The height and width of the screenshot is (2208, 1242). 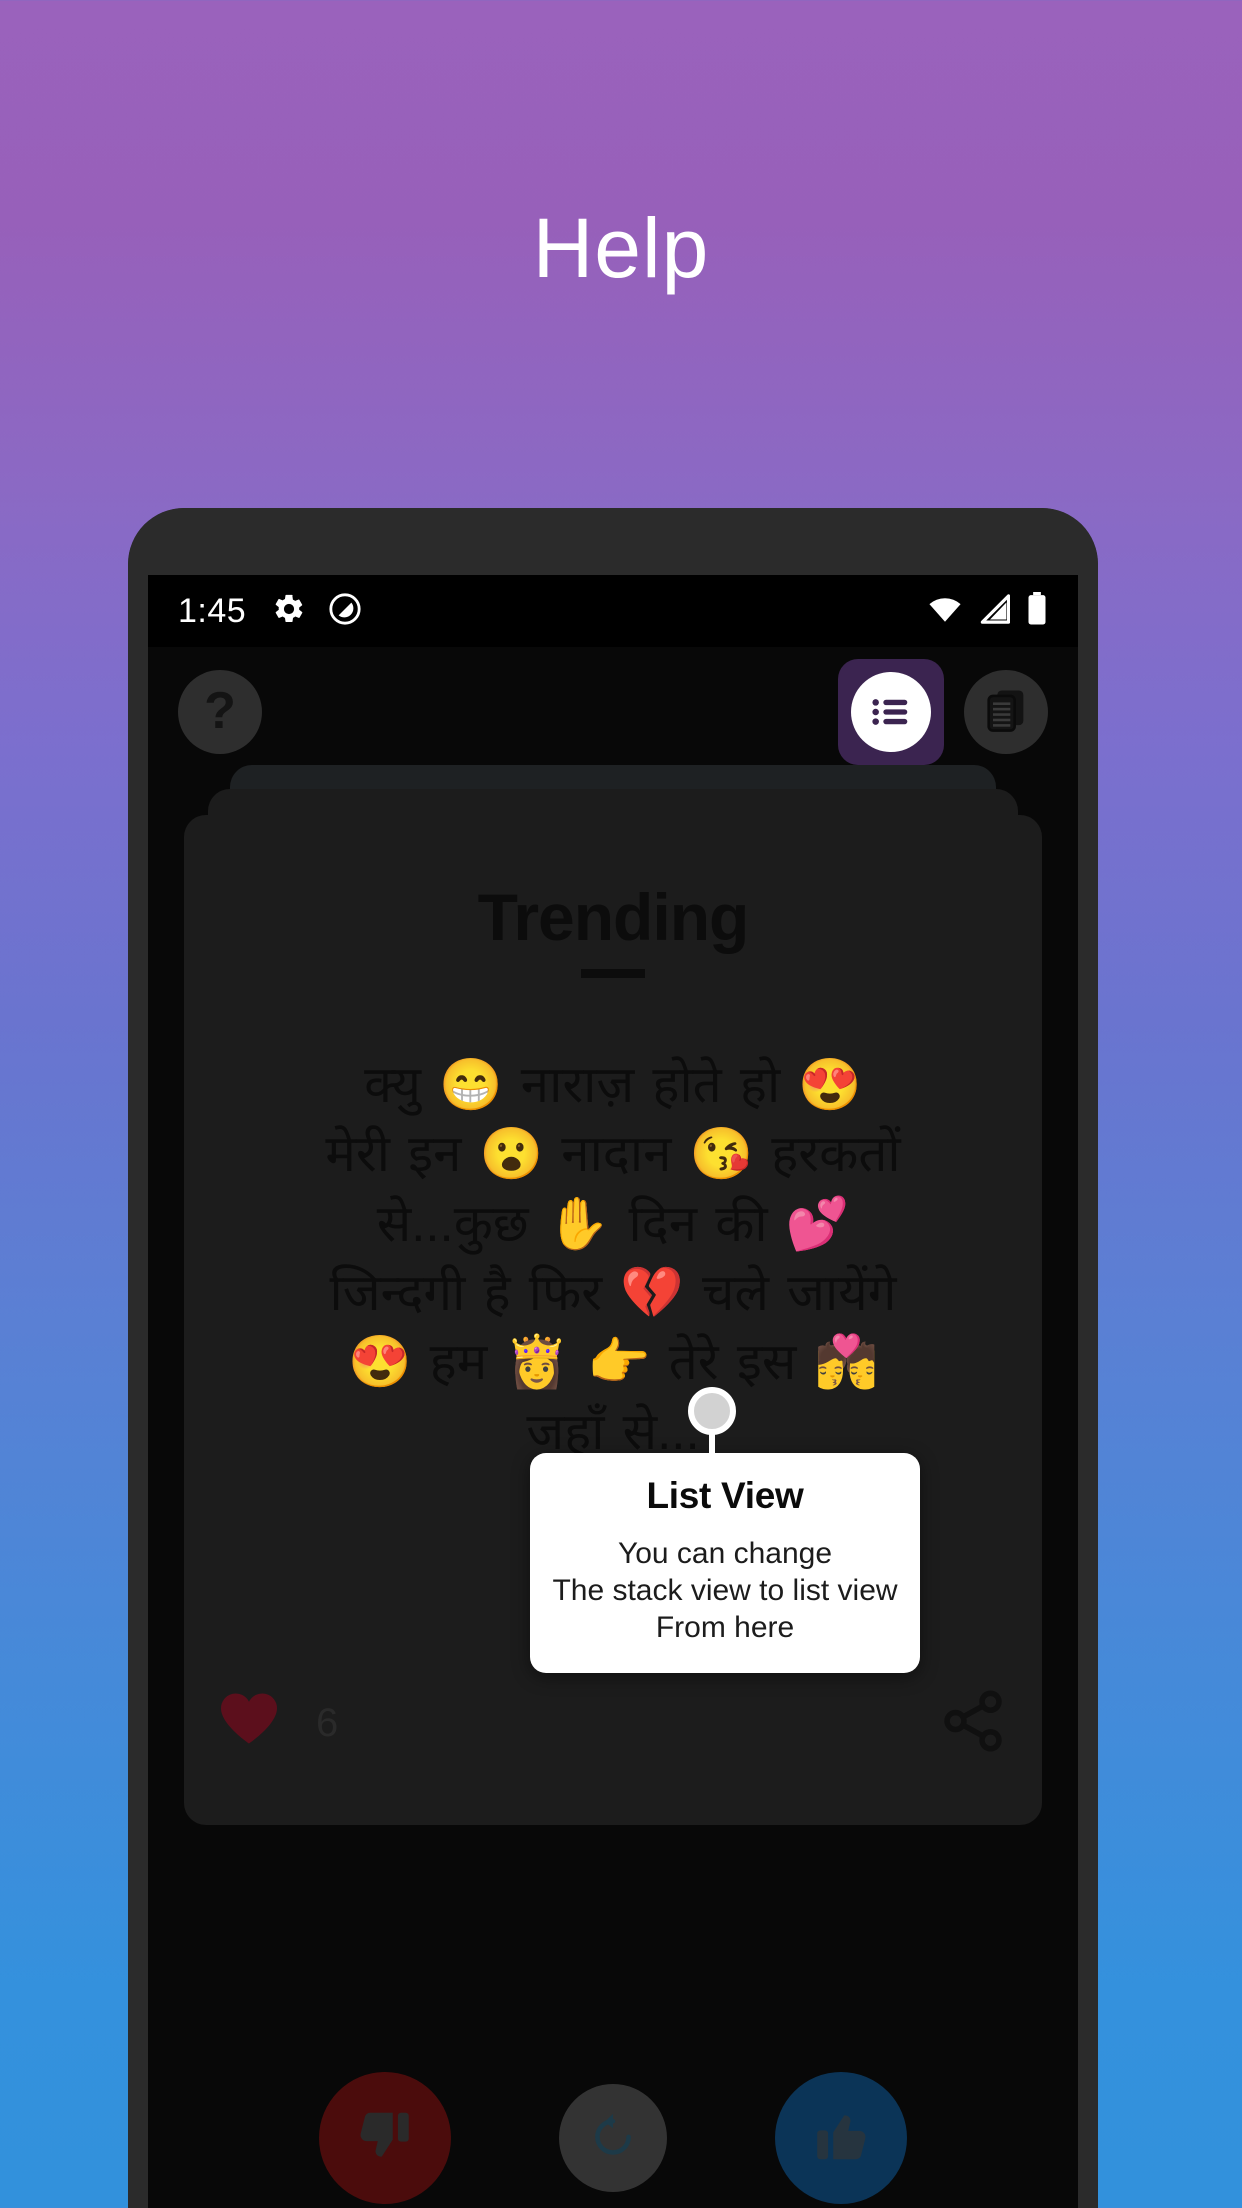 What do you see at coordinates (613, 973) in the screenshot?
I see `card-title-underline` at bounding box center [613, 973].